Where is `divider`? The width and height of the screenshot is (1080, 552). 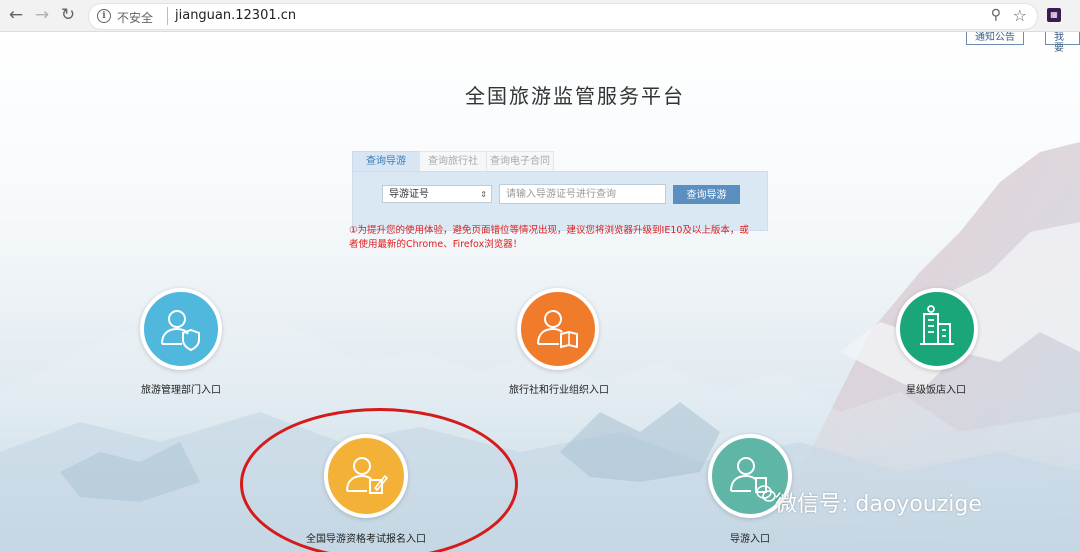
divider is located at coordinates (167, 16).